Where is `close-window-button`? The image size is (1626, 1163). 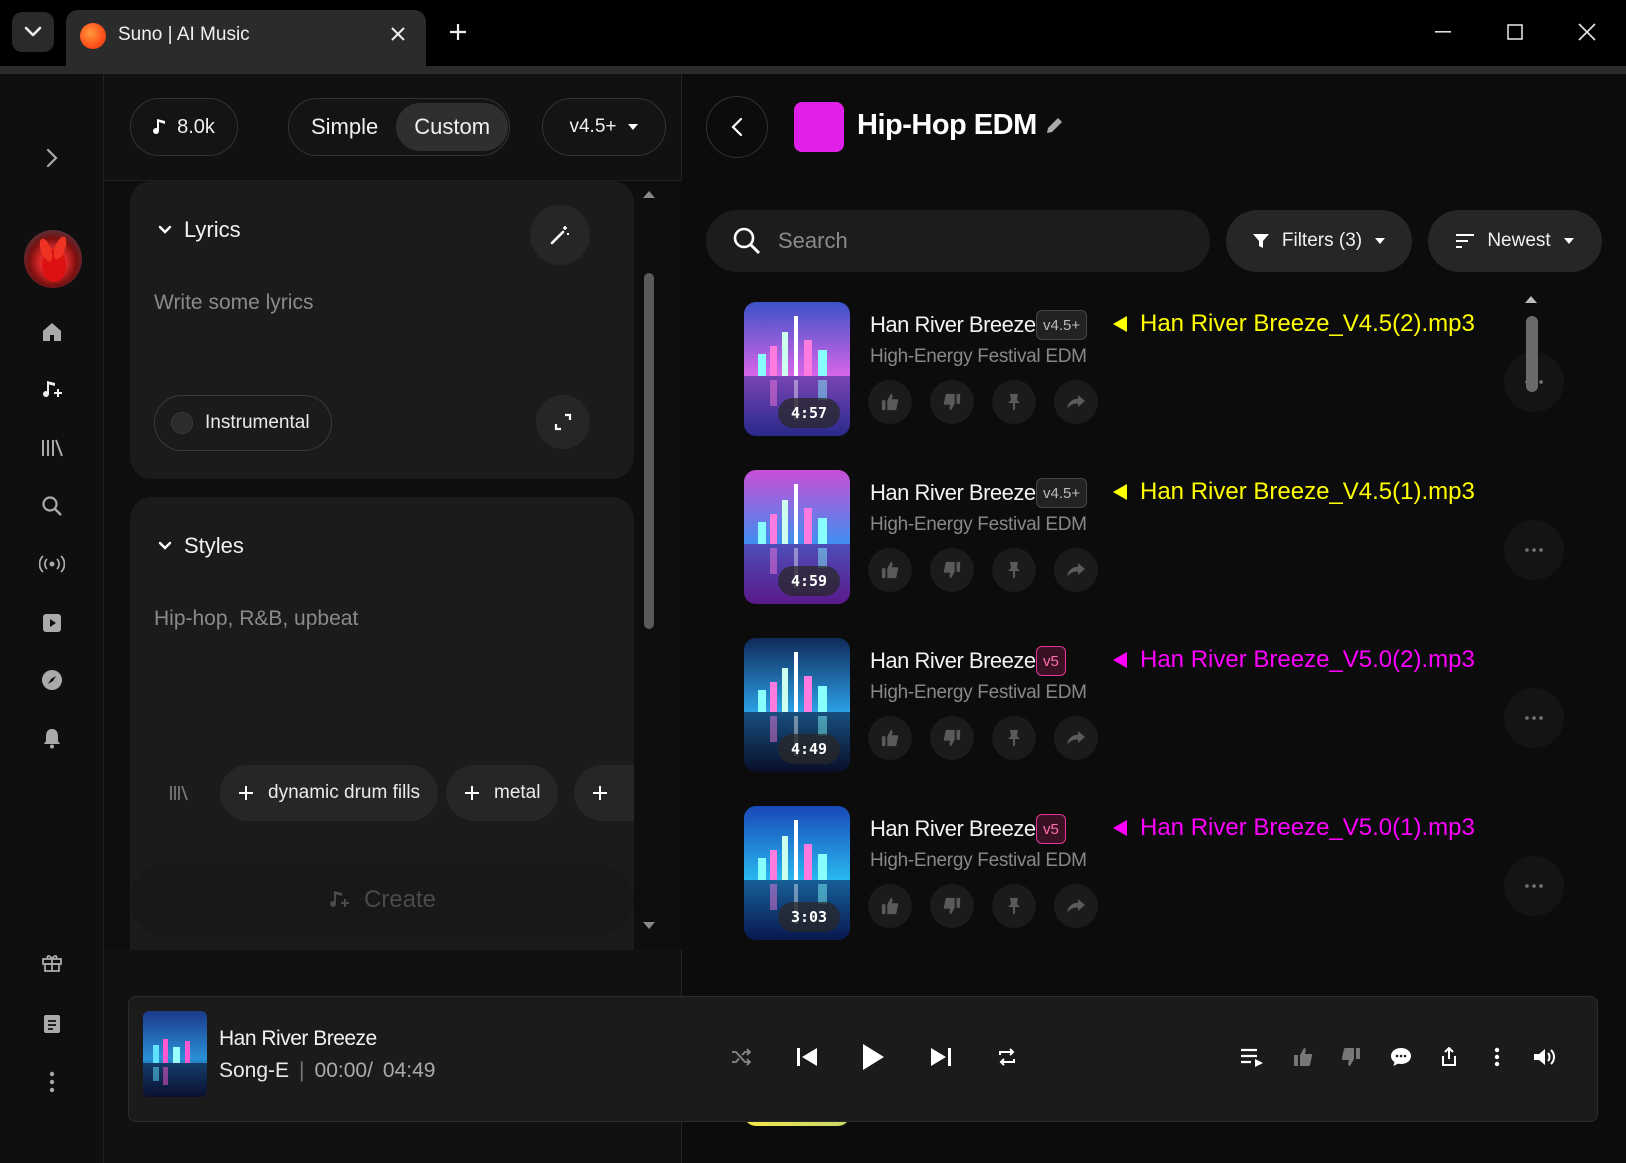
close-window-button is located at coordinates (1587, 32).